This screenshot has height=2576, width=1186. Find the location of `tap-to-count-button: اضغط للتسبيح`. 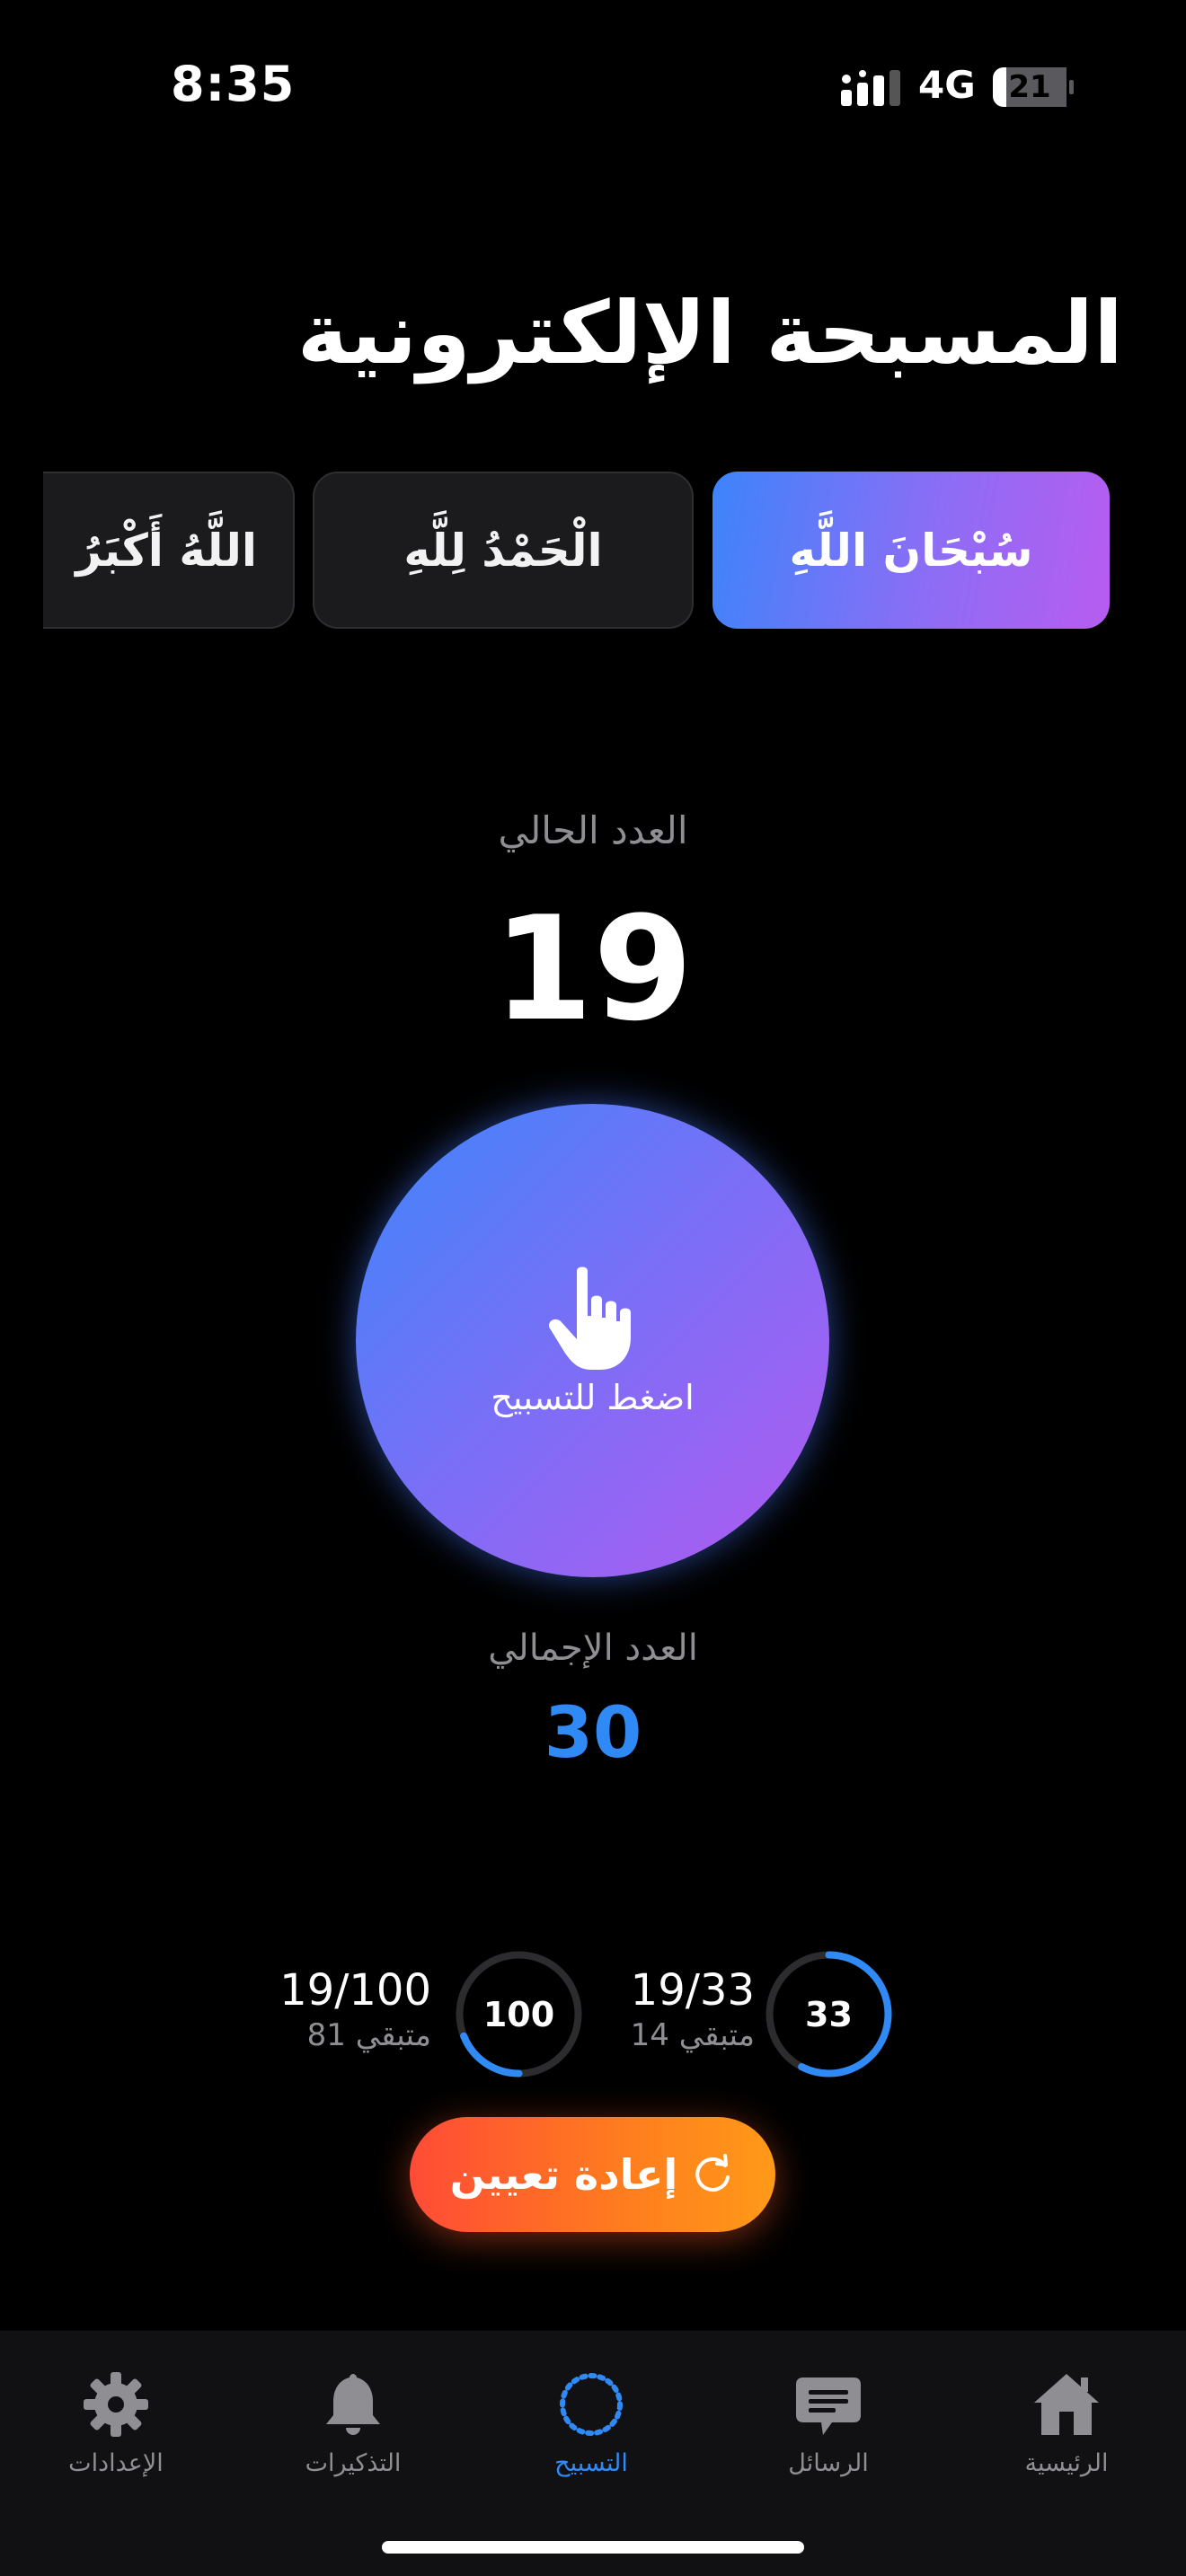

tap-to-count-button: اضغط للتسبيح is located at coordinates (592, 1340).